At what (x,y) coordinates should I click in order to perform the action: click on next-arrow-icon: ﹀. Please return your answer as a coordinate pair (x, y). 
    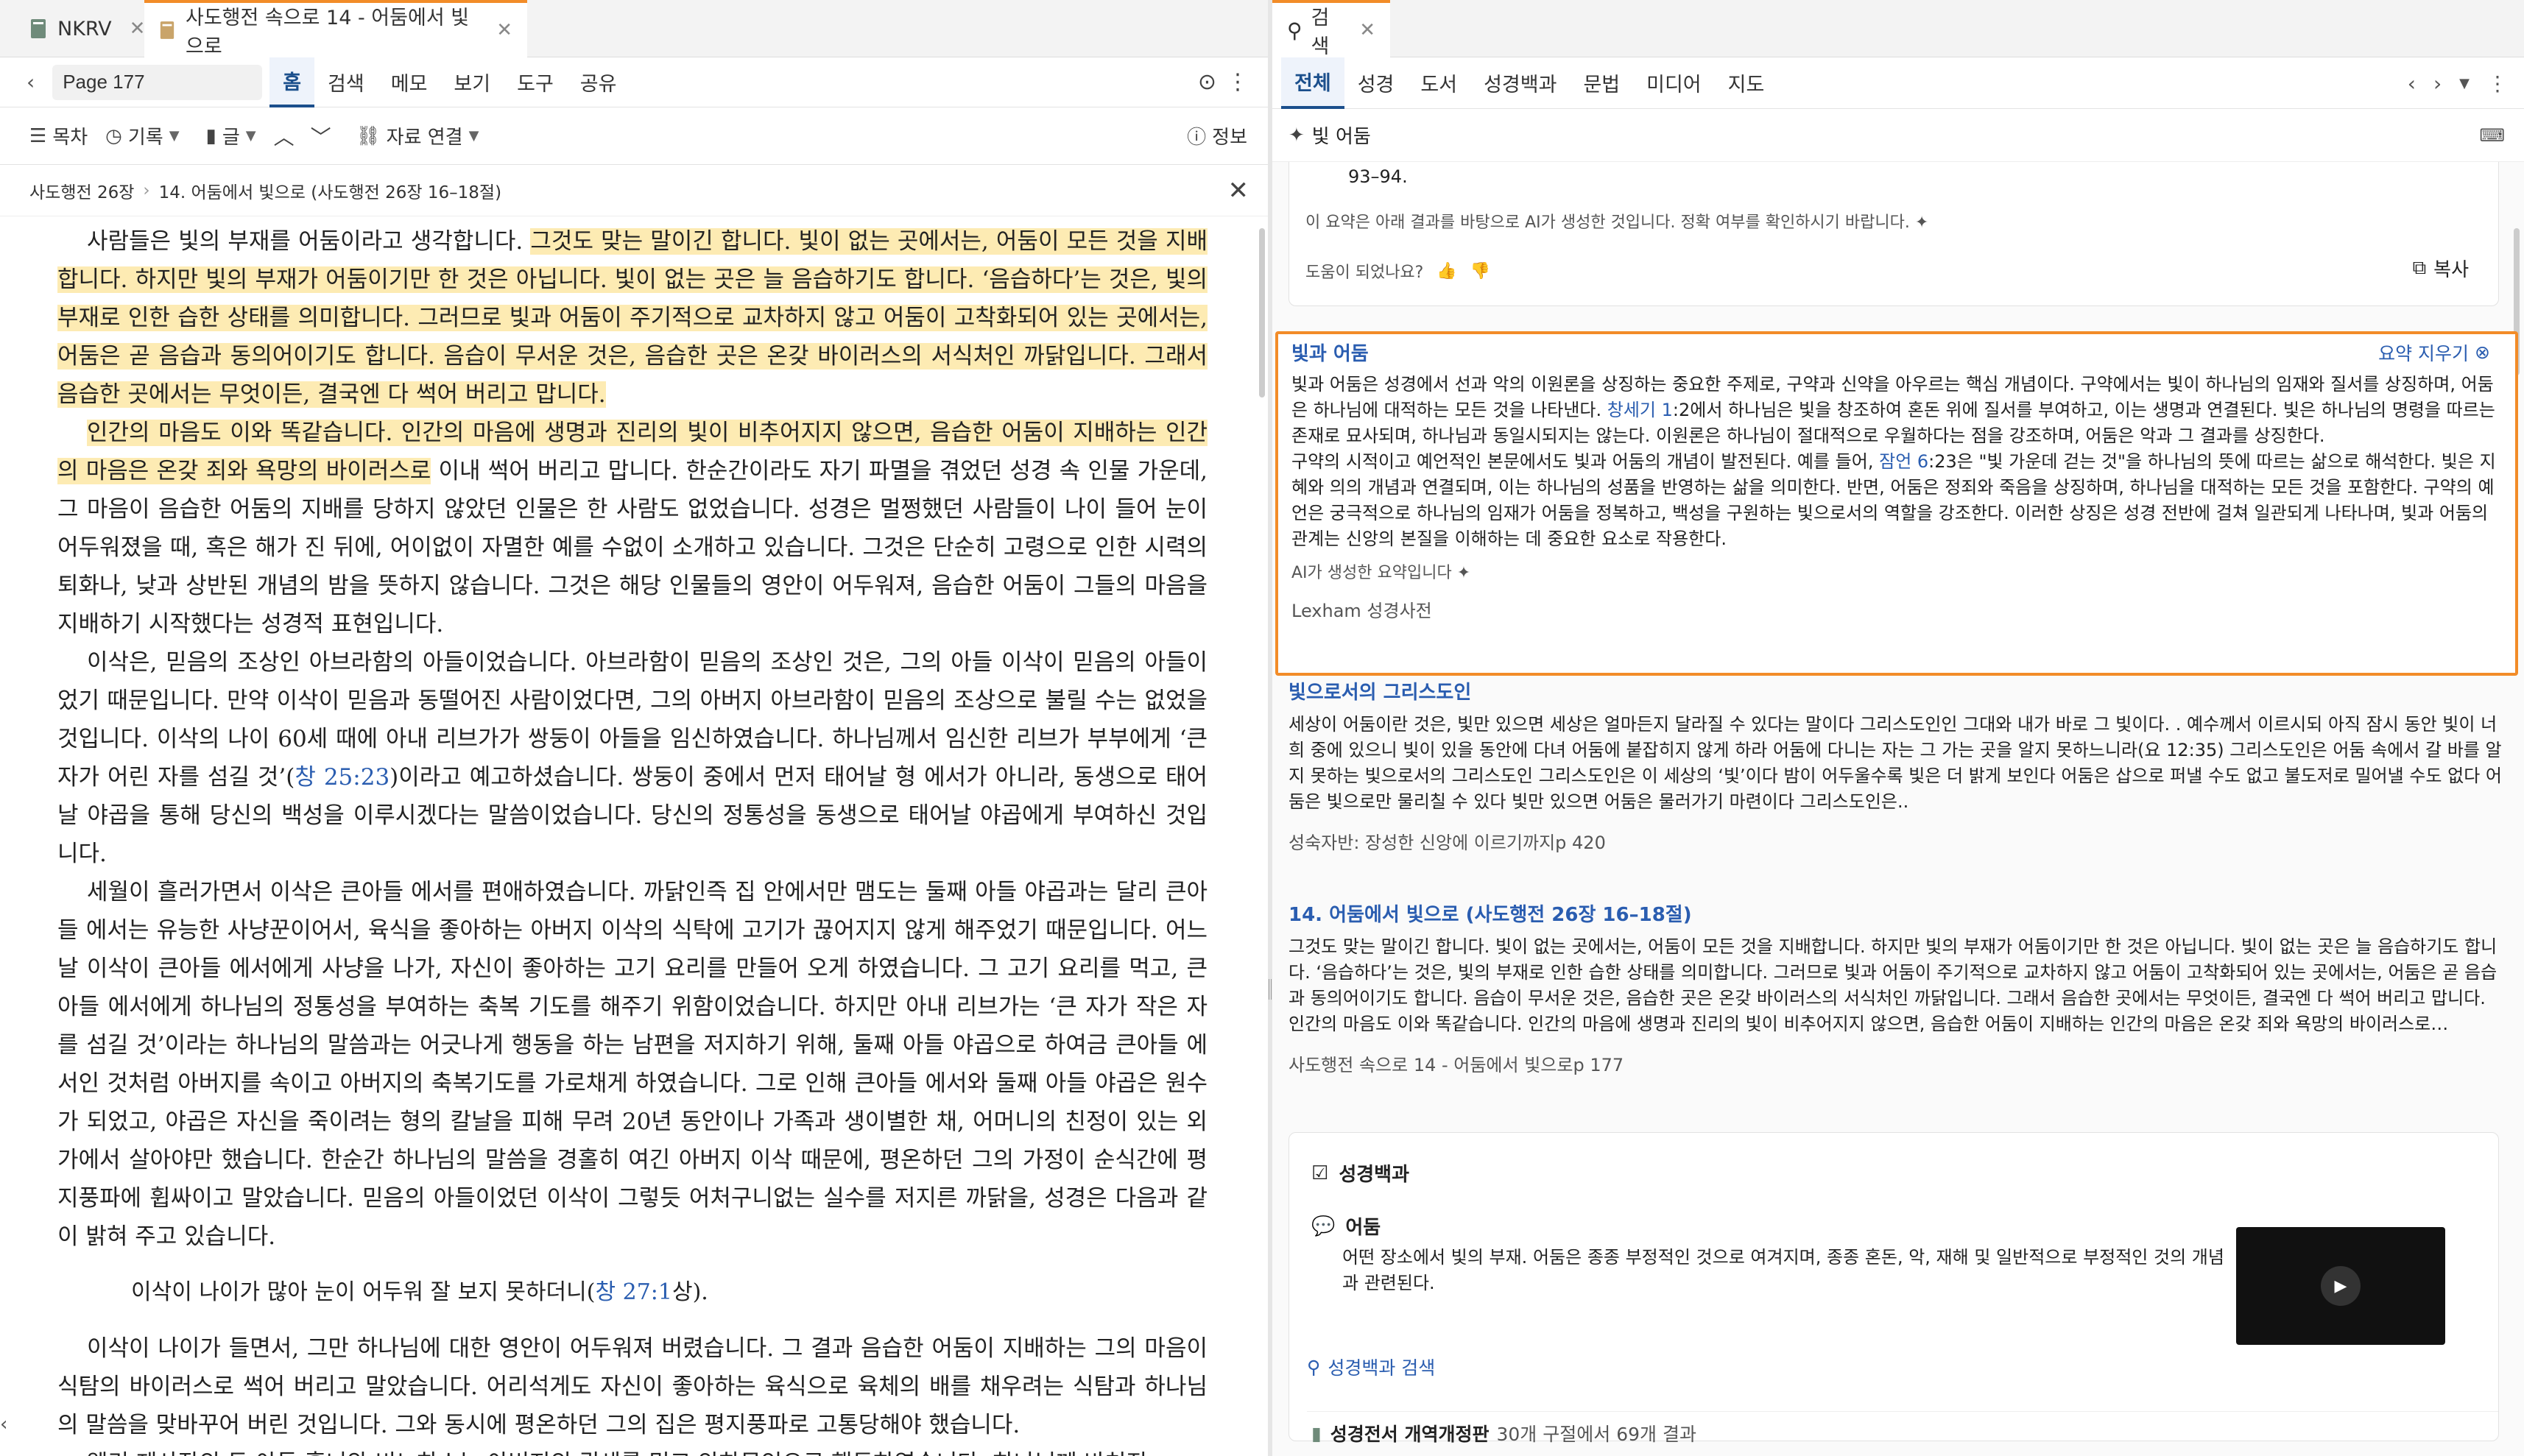
    Looking at the image, I should click on (321, 136).